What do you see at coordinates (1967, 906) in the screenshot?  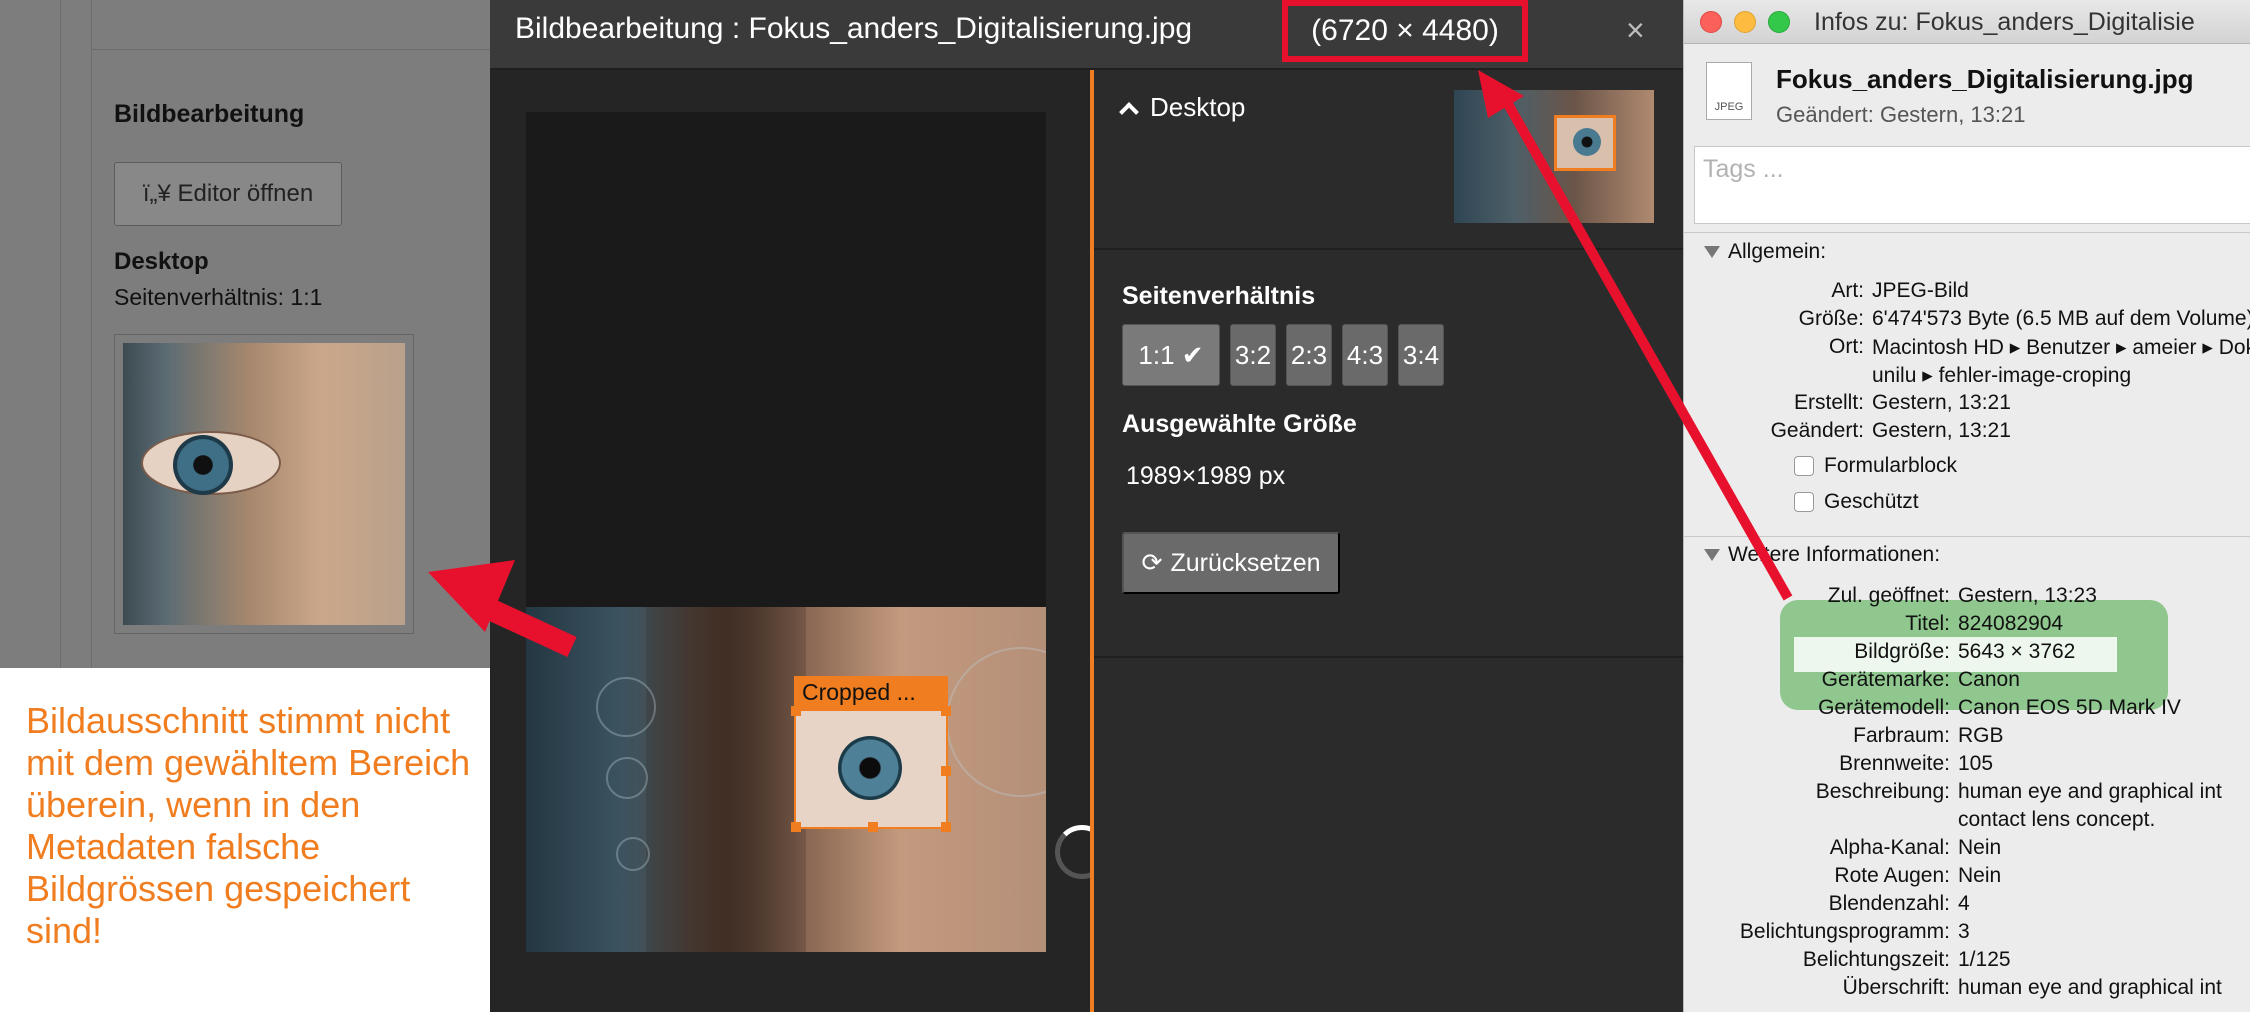 I see `info-row: Blendenzahl: 4` at bounding box center [1967, 906].